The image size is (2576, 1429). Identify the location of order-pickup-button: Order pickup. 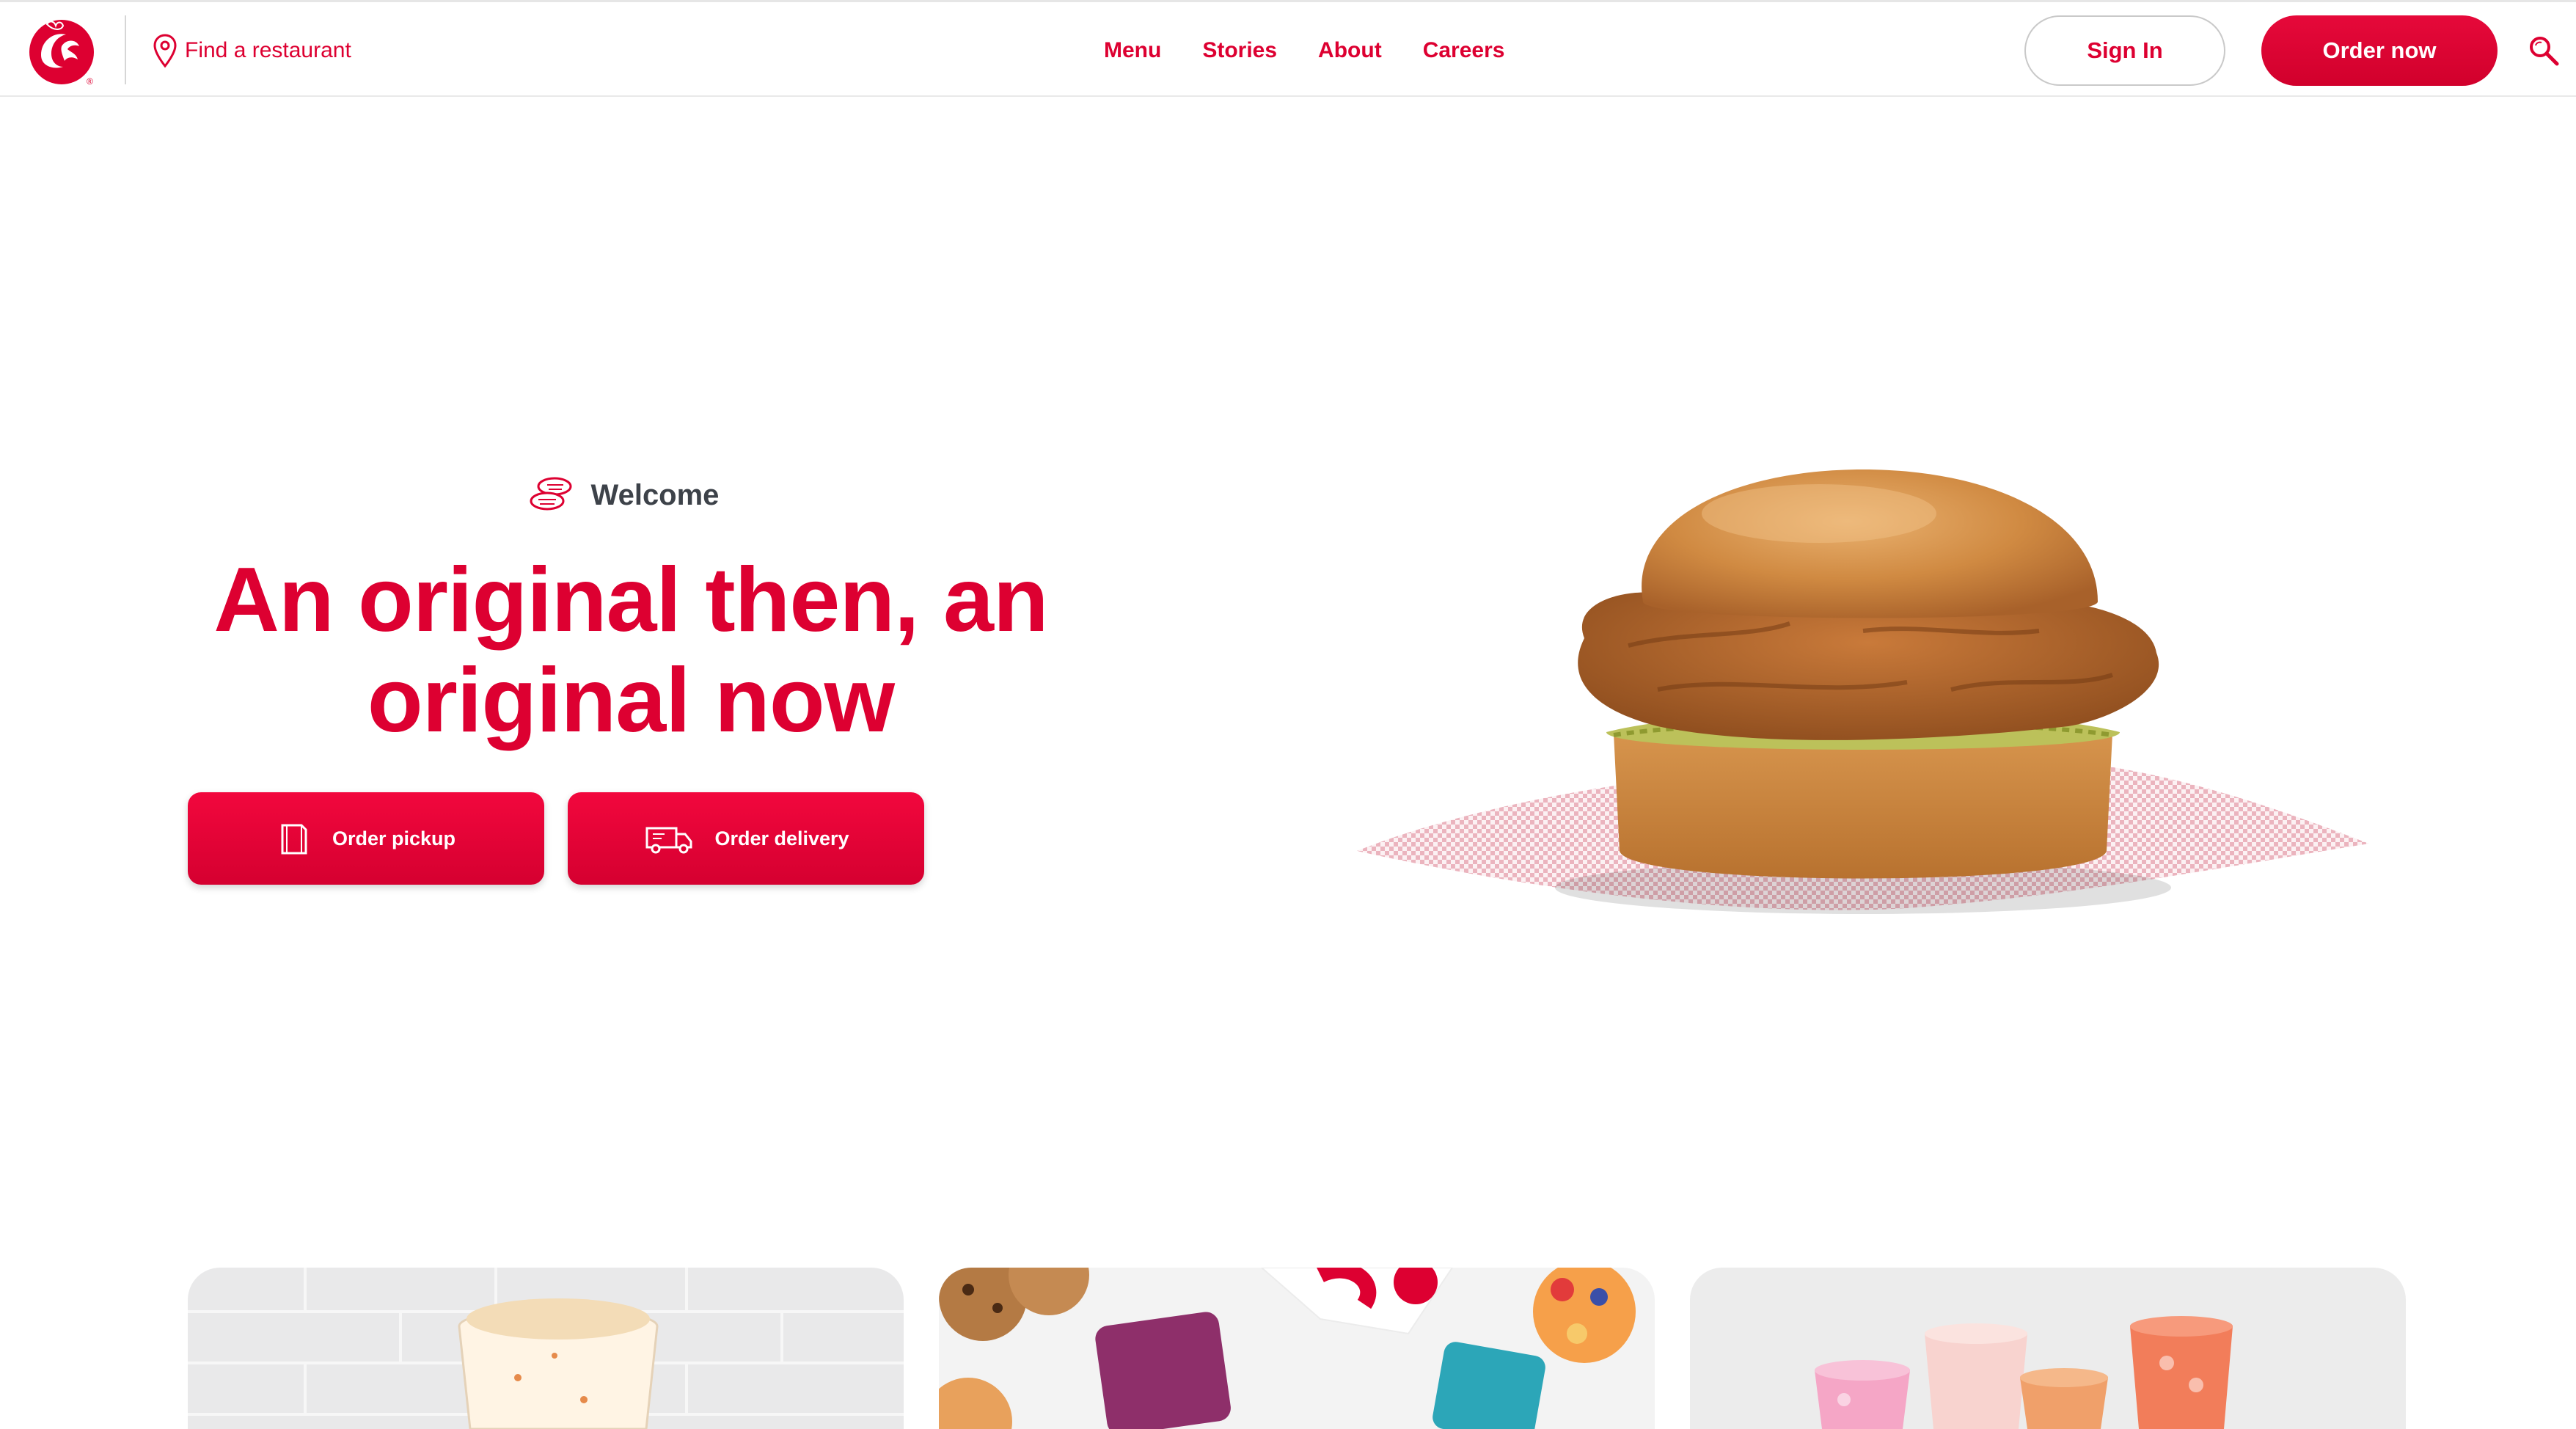
(366, 838).